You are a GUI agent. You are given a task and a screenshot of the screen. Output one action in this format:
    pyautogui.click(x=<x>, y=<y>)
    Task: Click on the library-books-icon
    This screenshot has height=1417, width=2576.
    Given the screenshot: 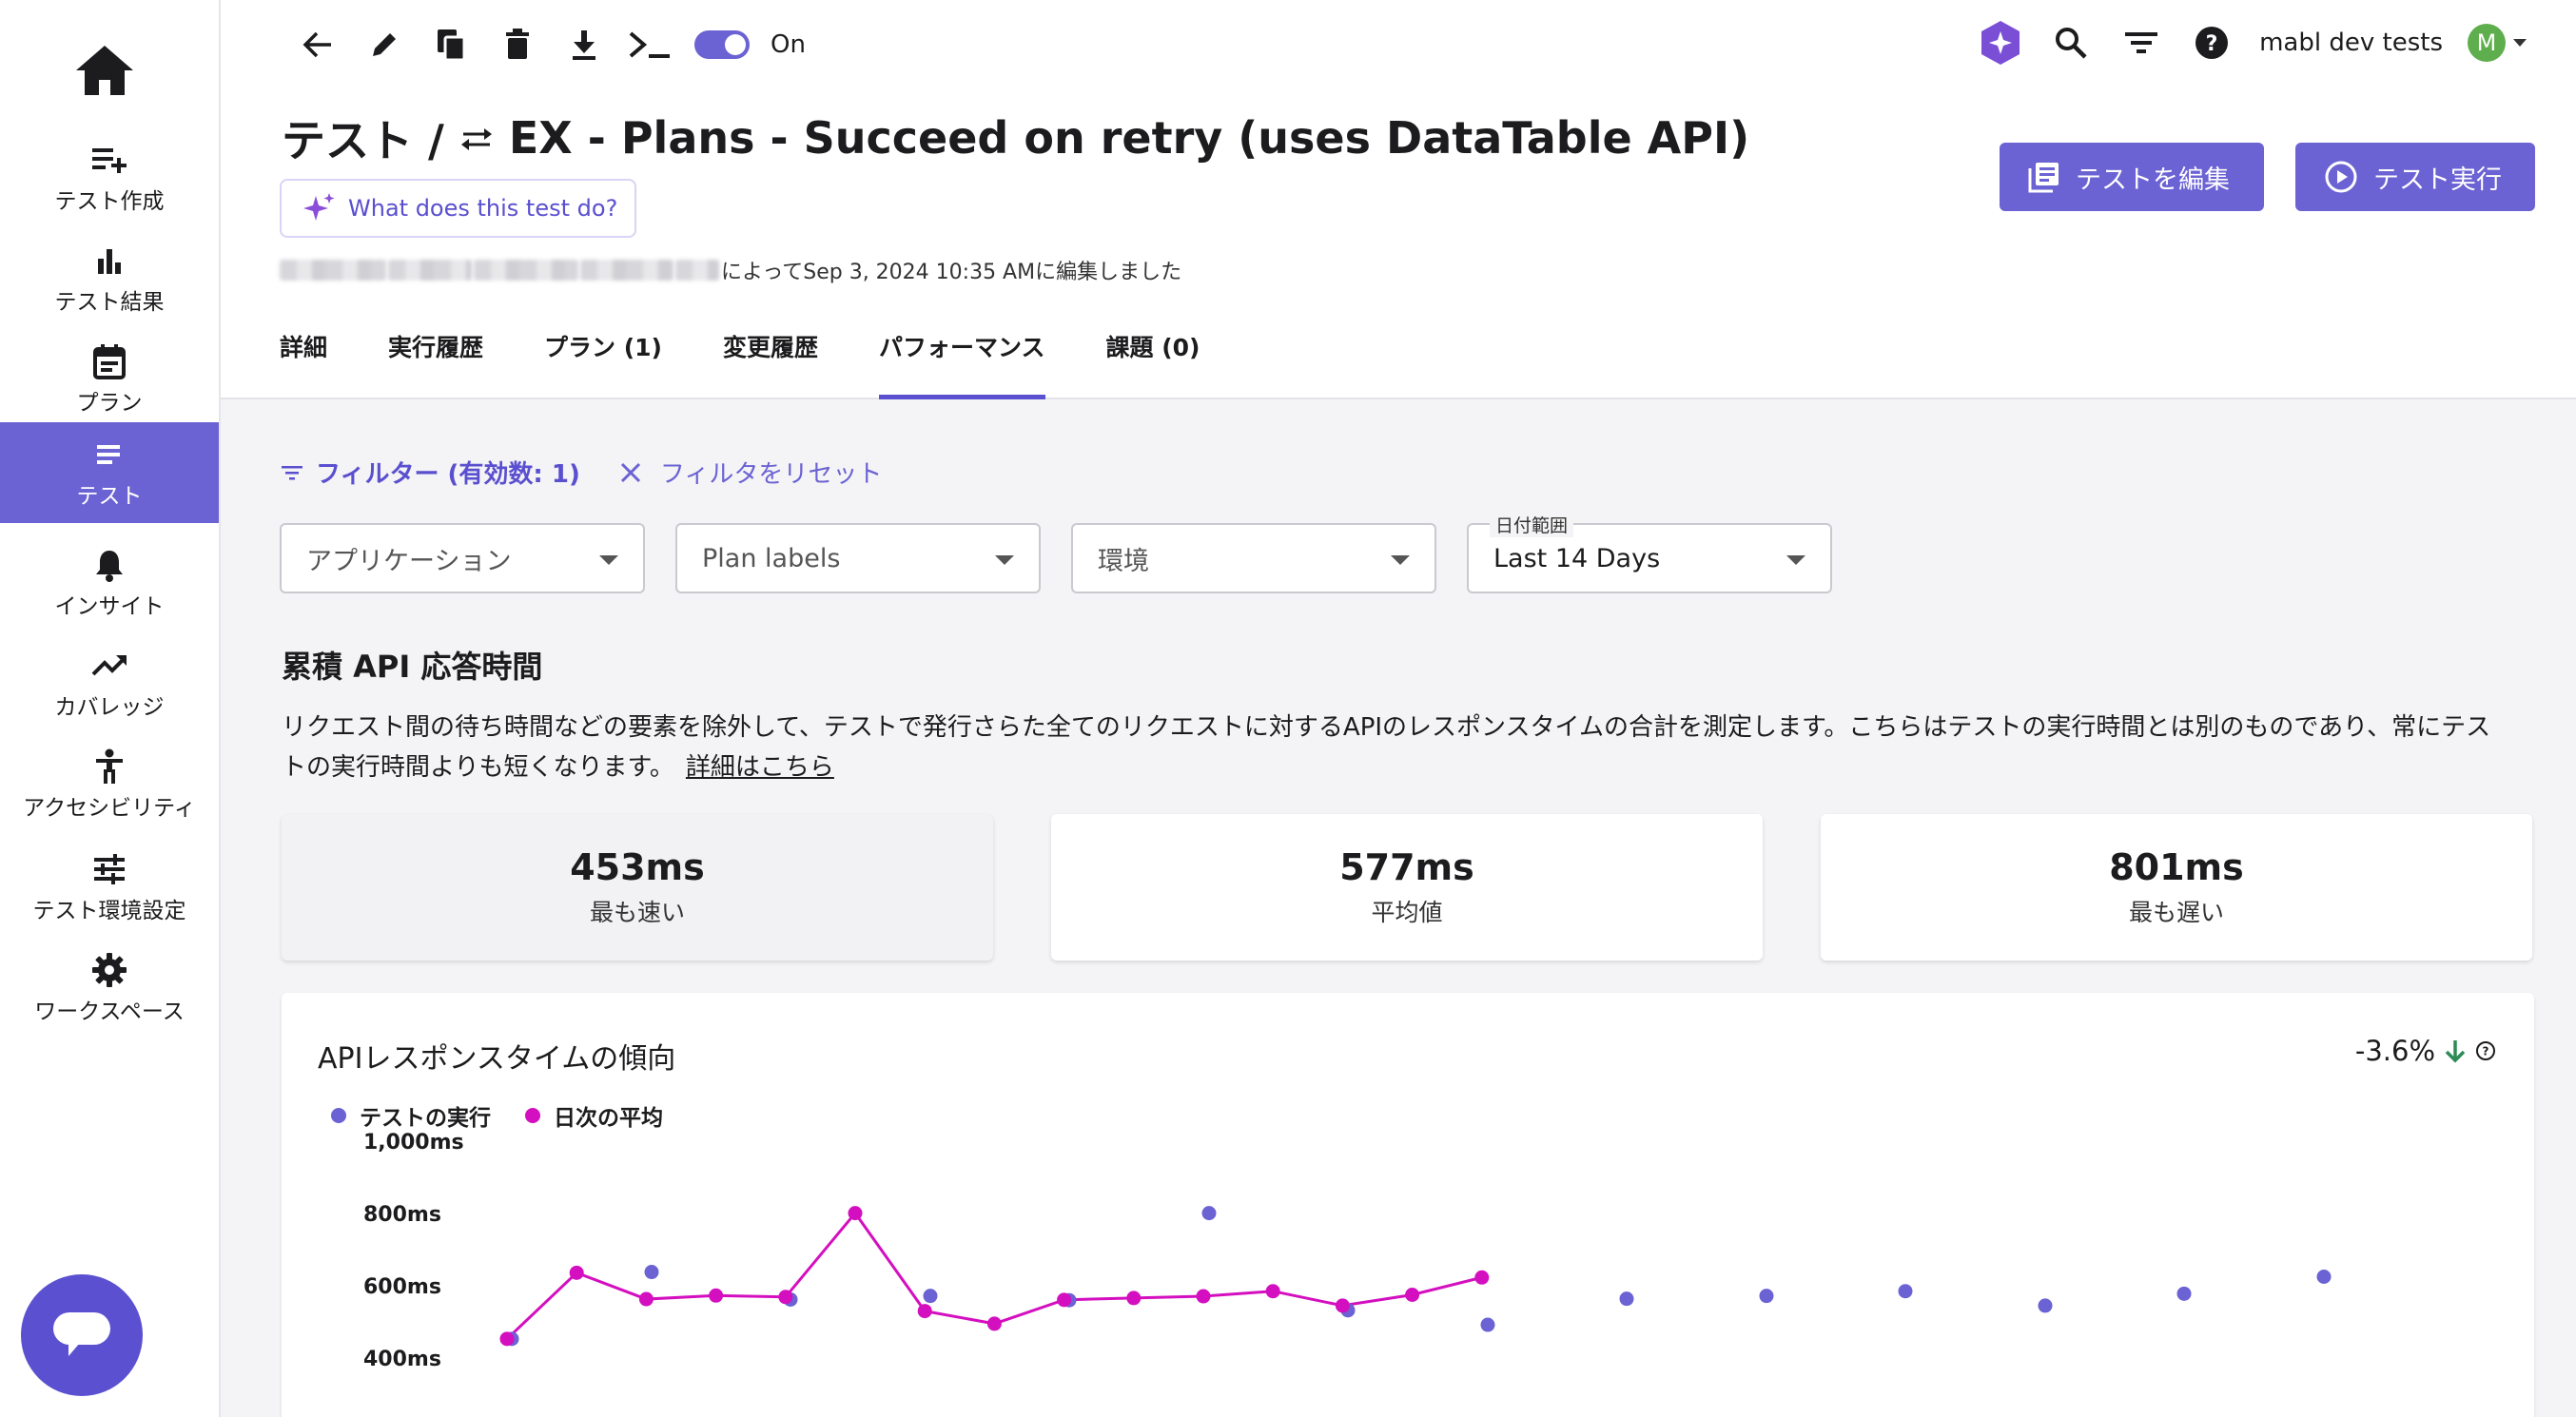 What is the action you would take?
    pyautogui.click(x=2044, y=178)
    